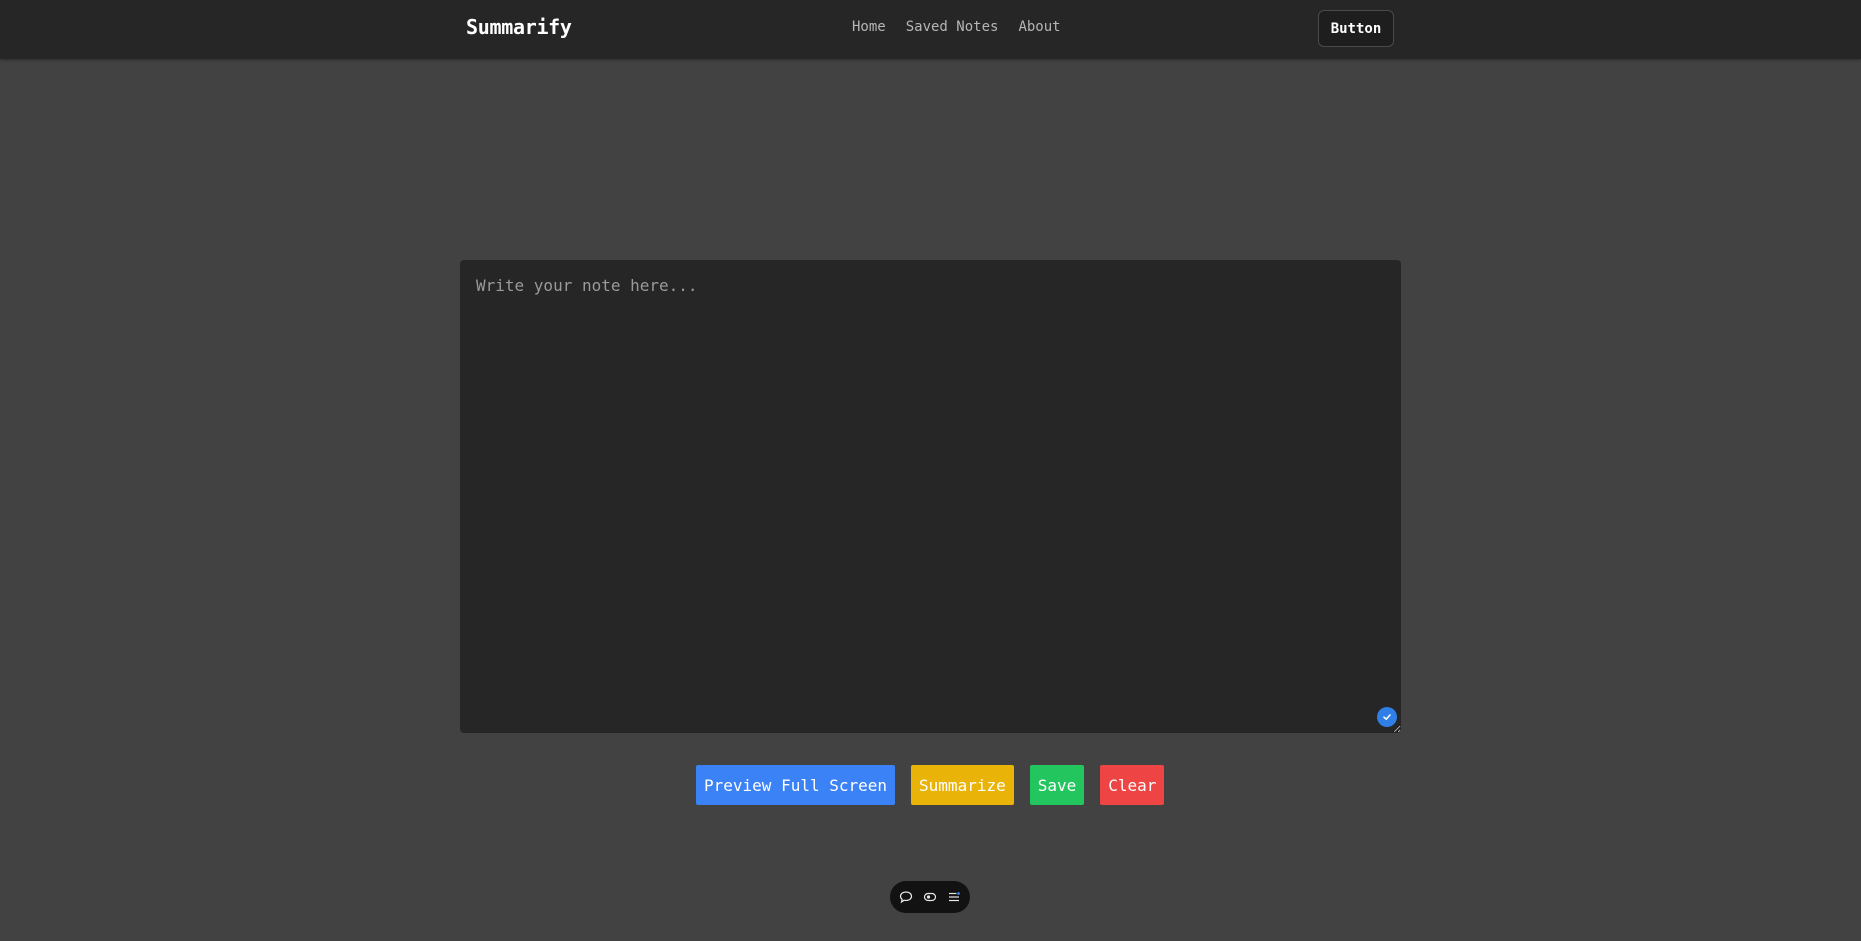 Image resolution: width=1861 pixels, height=941 pixels. I want to click on top-navbar: Summarify Home Saved Notes About Button, so click(930, 29).